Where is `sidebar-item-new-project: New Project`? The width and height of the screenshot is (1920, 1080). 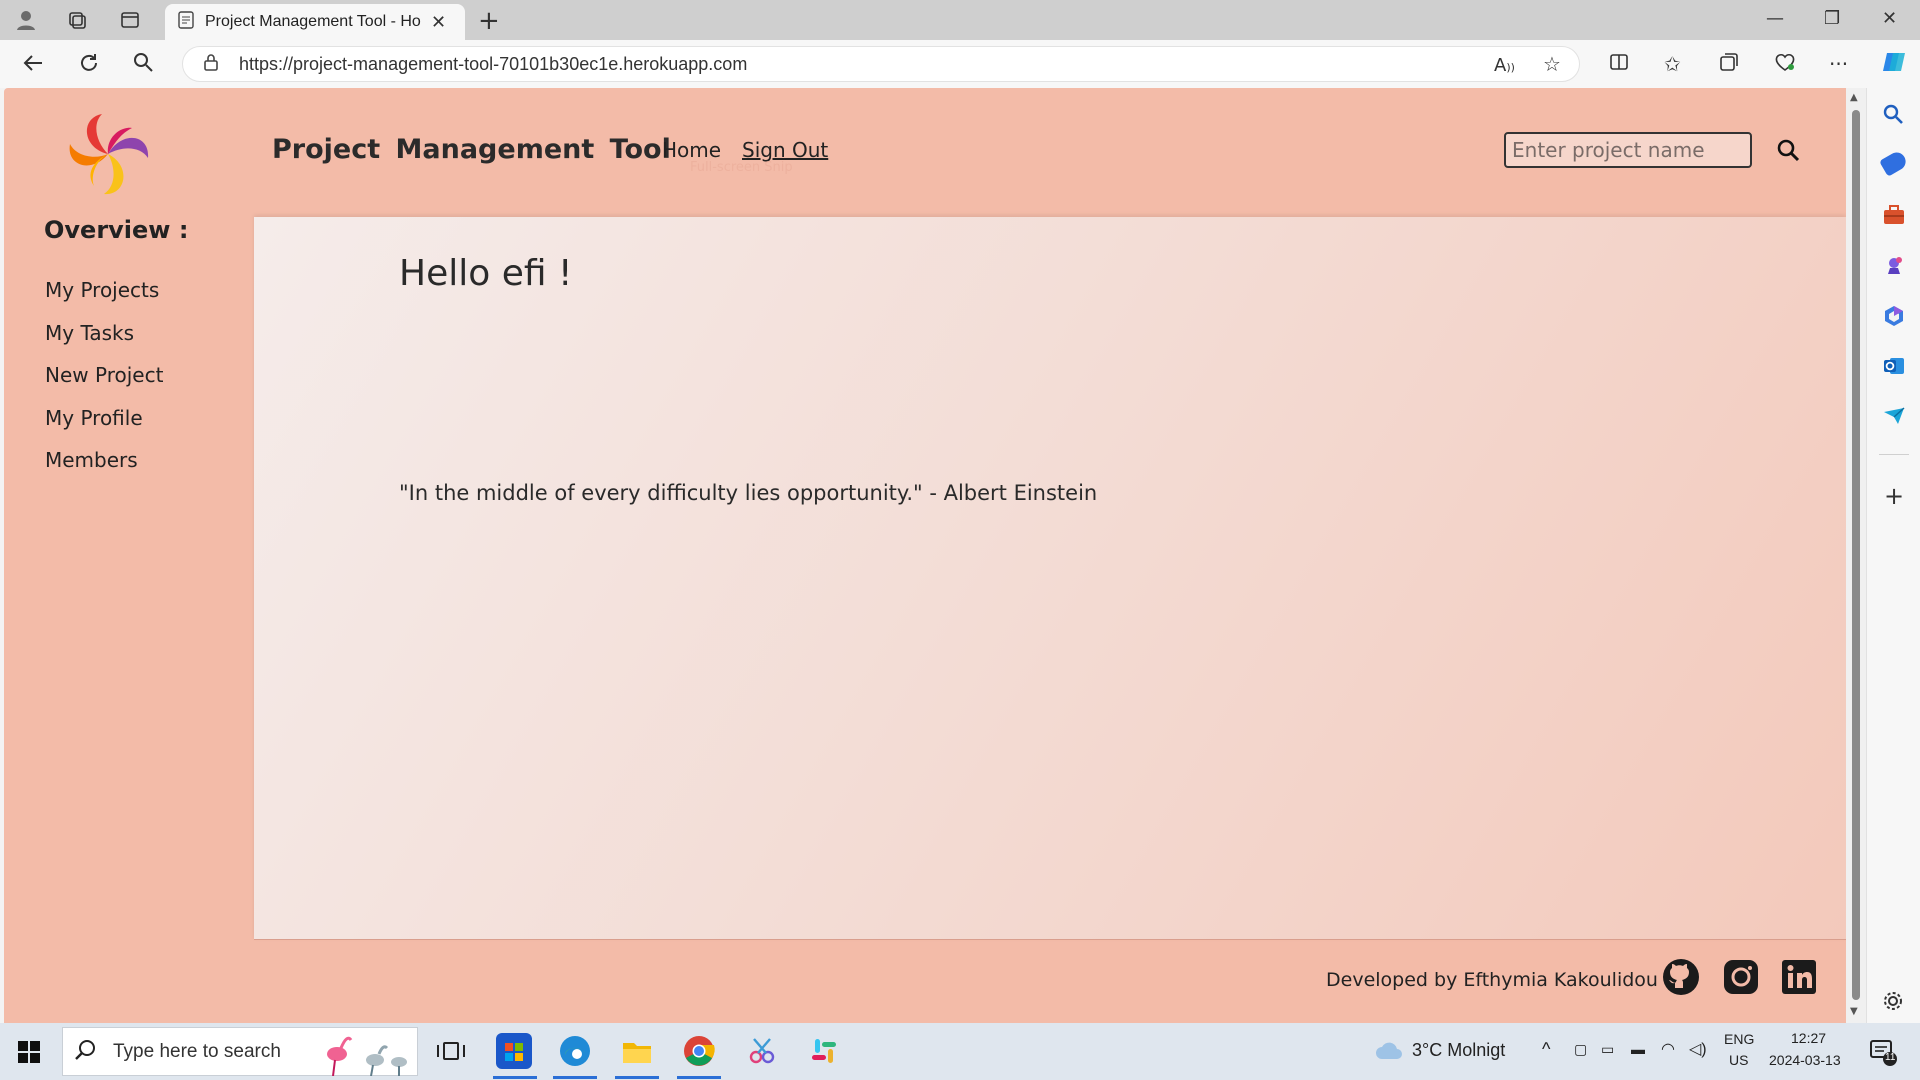 sidebar-item-new-project: New Project is located at coordinates (104, 375).